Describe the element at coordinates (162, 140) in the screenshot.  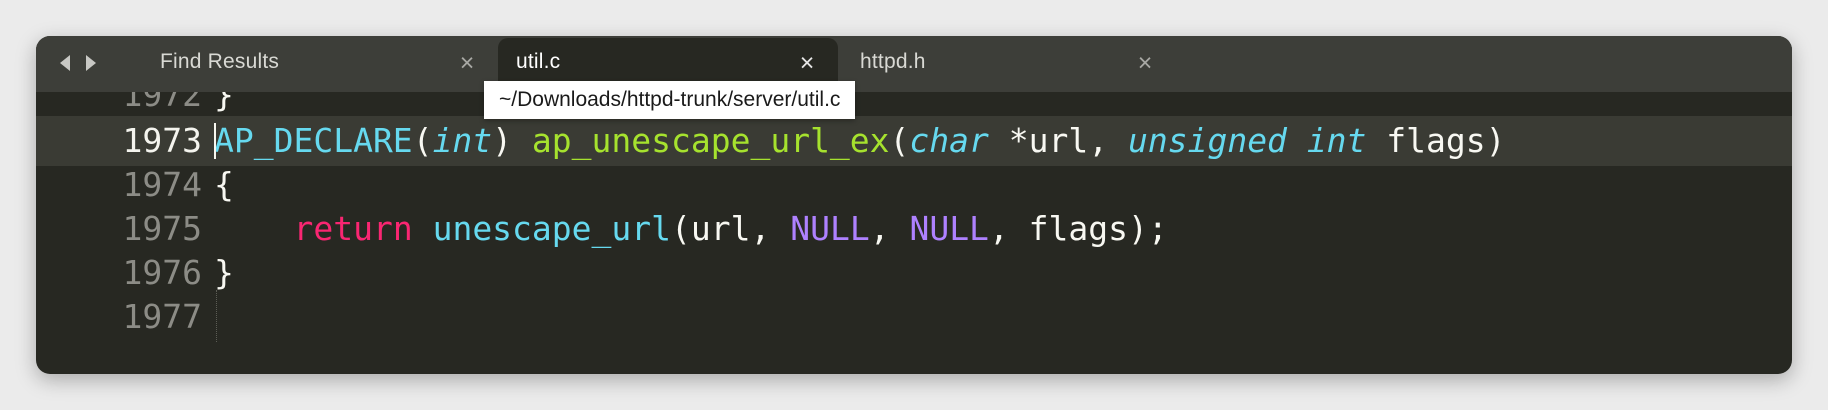
I see `line-number: 1973` at that location.